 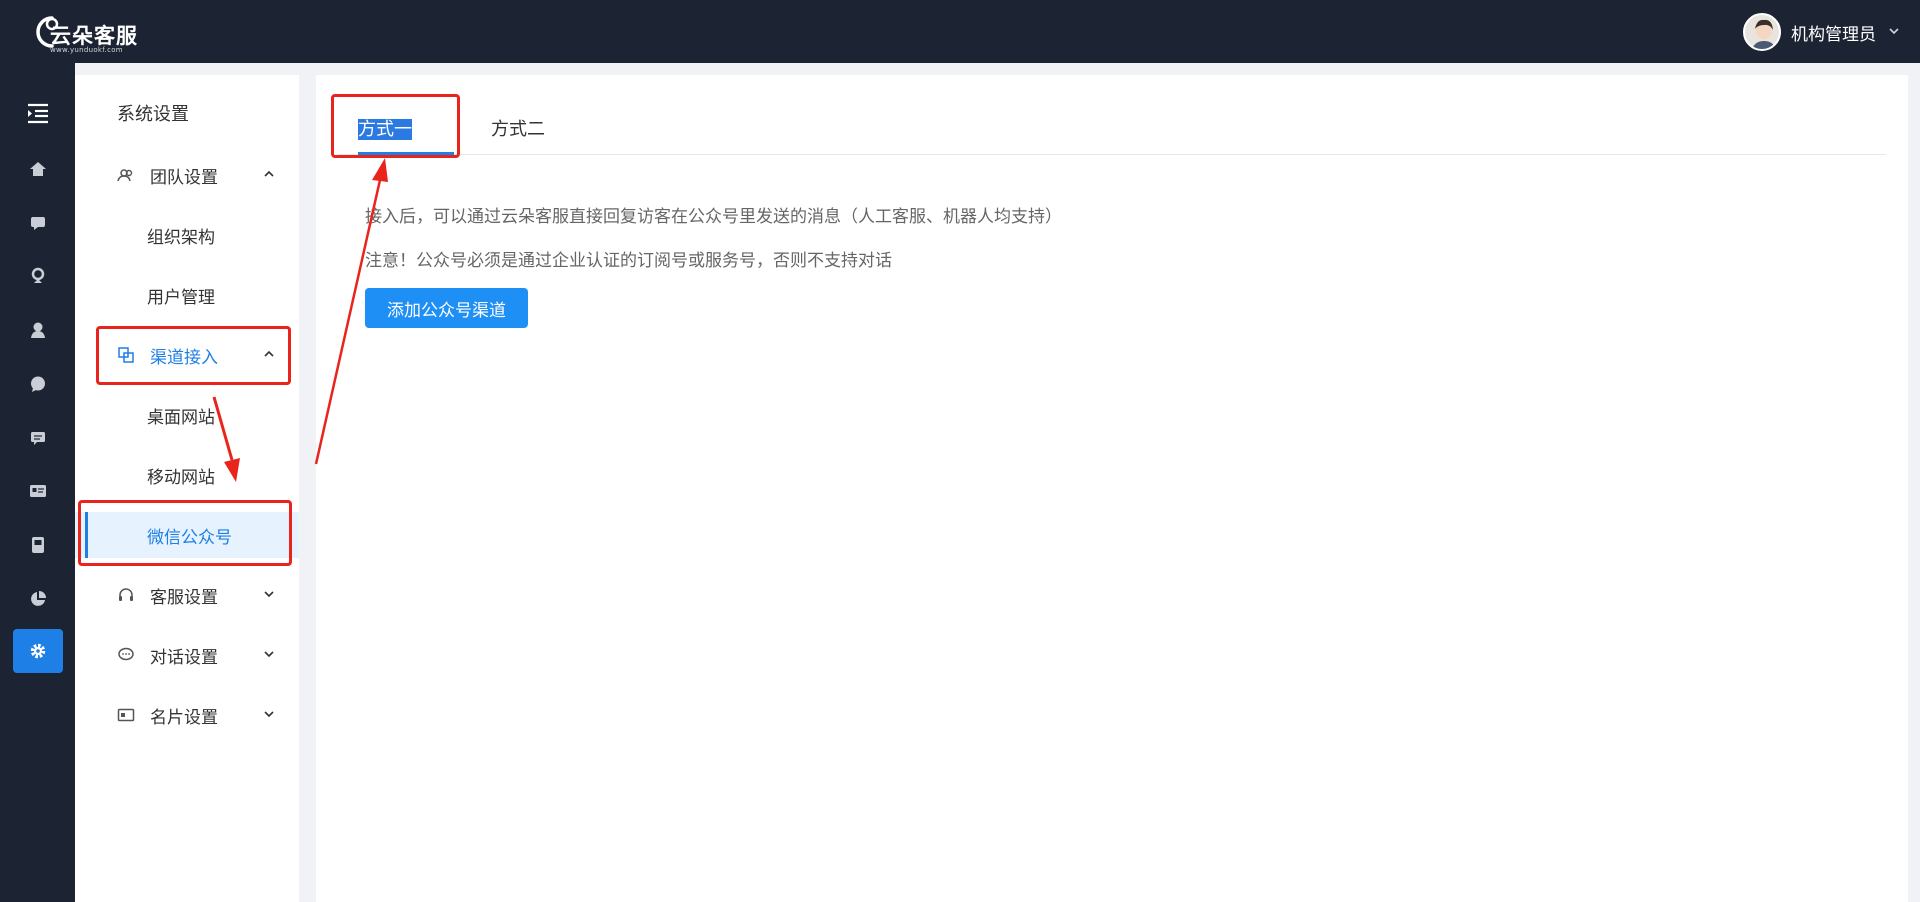 What do you see at coordinates (38, 276) in the screenshot?
I see `visitor-icon` at bounding box center [38, 276].